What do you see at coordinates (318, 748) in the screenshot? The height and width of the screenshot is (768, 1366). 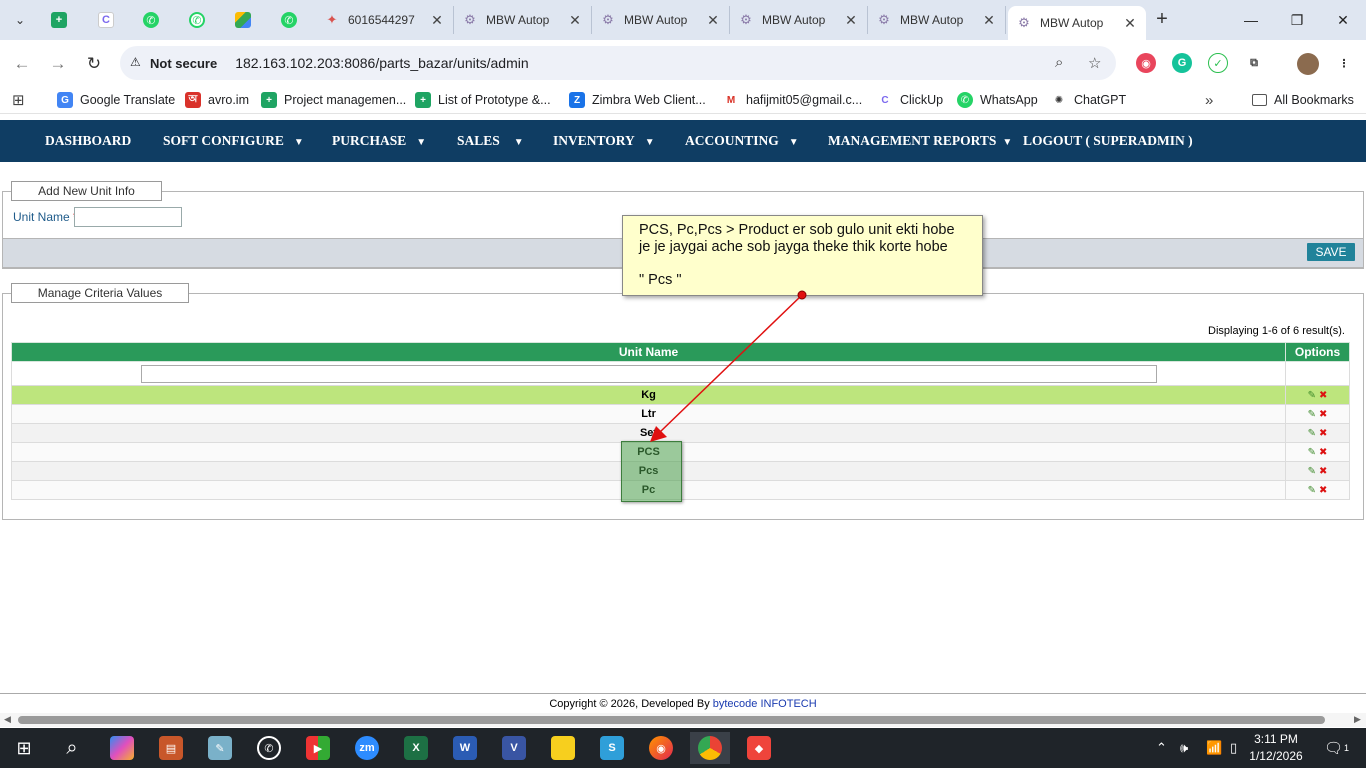 I see `app-icon-media: ▶` at bounding box center [318, 748].